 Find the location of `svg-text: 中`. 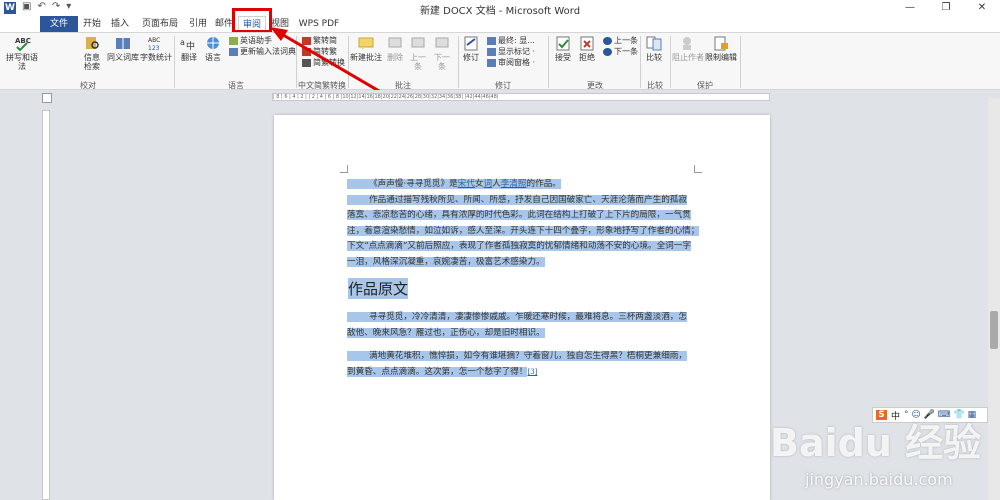

svg-text: 中 is located at coordinates (190, 45).